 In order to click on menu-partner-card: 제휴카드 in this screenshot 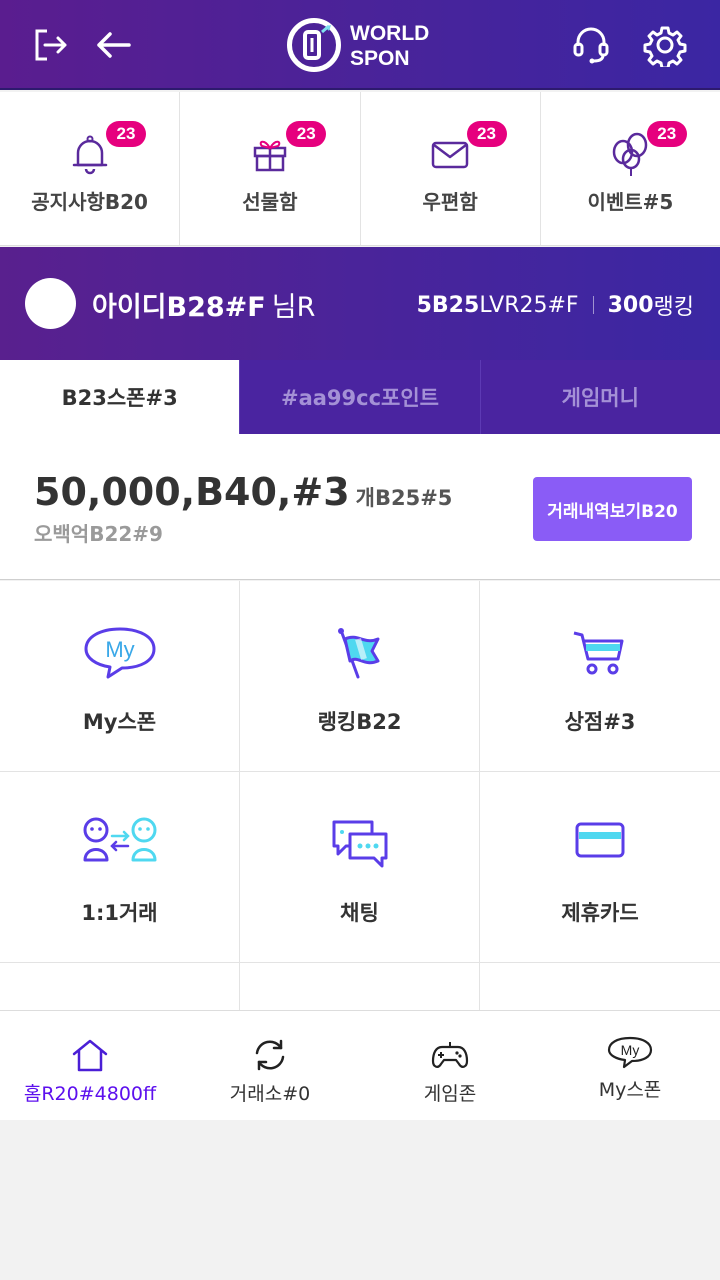, I will do `click(600, 867)`.